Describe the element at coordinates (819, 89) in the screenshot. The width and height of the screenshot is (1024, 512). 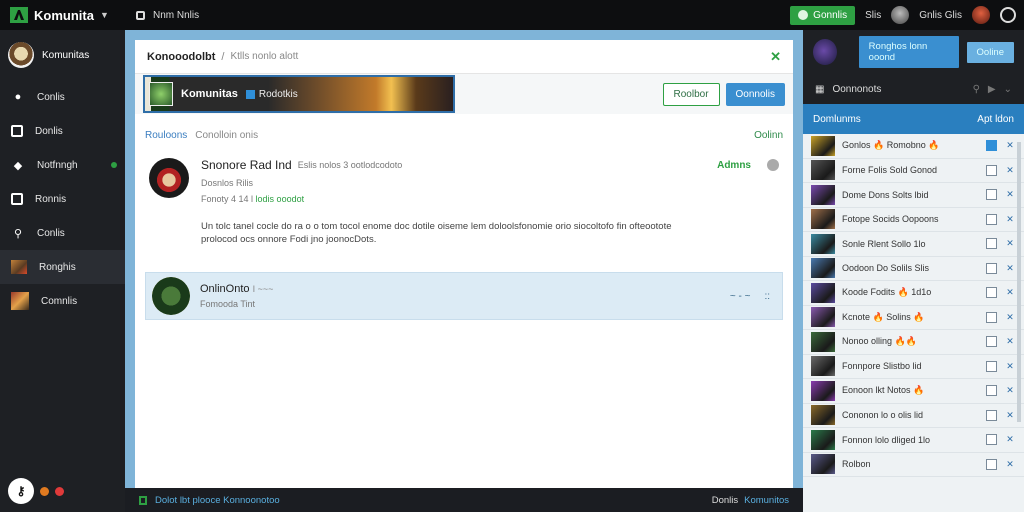
I see `grid-icon: ▦` at that location.